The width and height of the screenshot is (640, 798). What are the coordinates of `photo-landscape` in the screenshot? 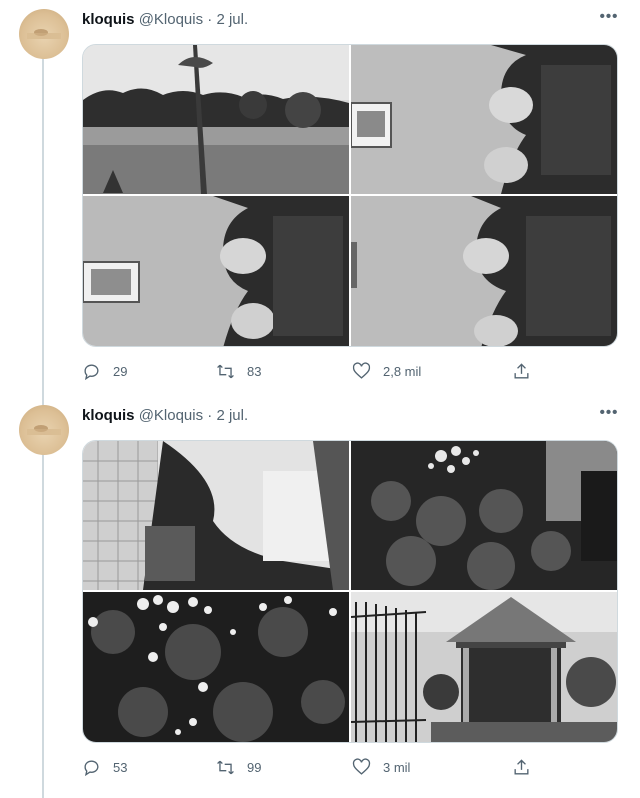 It's located at (216, 119).